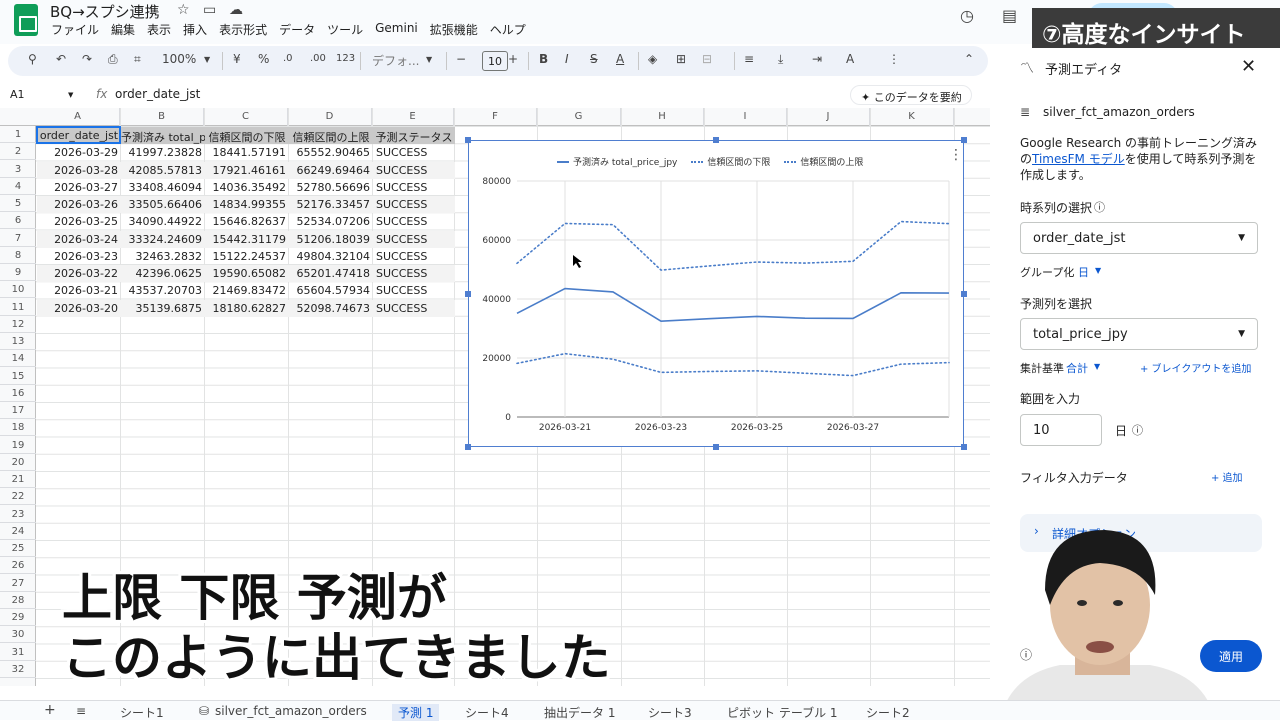 This screenshot has width=1280, height=721. What do you see at coordinates (18, 652) in the screenshot?
I see `row-header: 31` at bounding box center [18, 652].